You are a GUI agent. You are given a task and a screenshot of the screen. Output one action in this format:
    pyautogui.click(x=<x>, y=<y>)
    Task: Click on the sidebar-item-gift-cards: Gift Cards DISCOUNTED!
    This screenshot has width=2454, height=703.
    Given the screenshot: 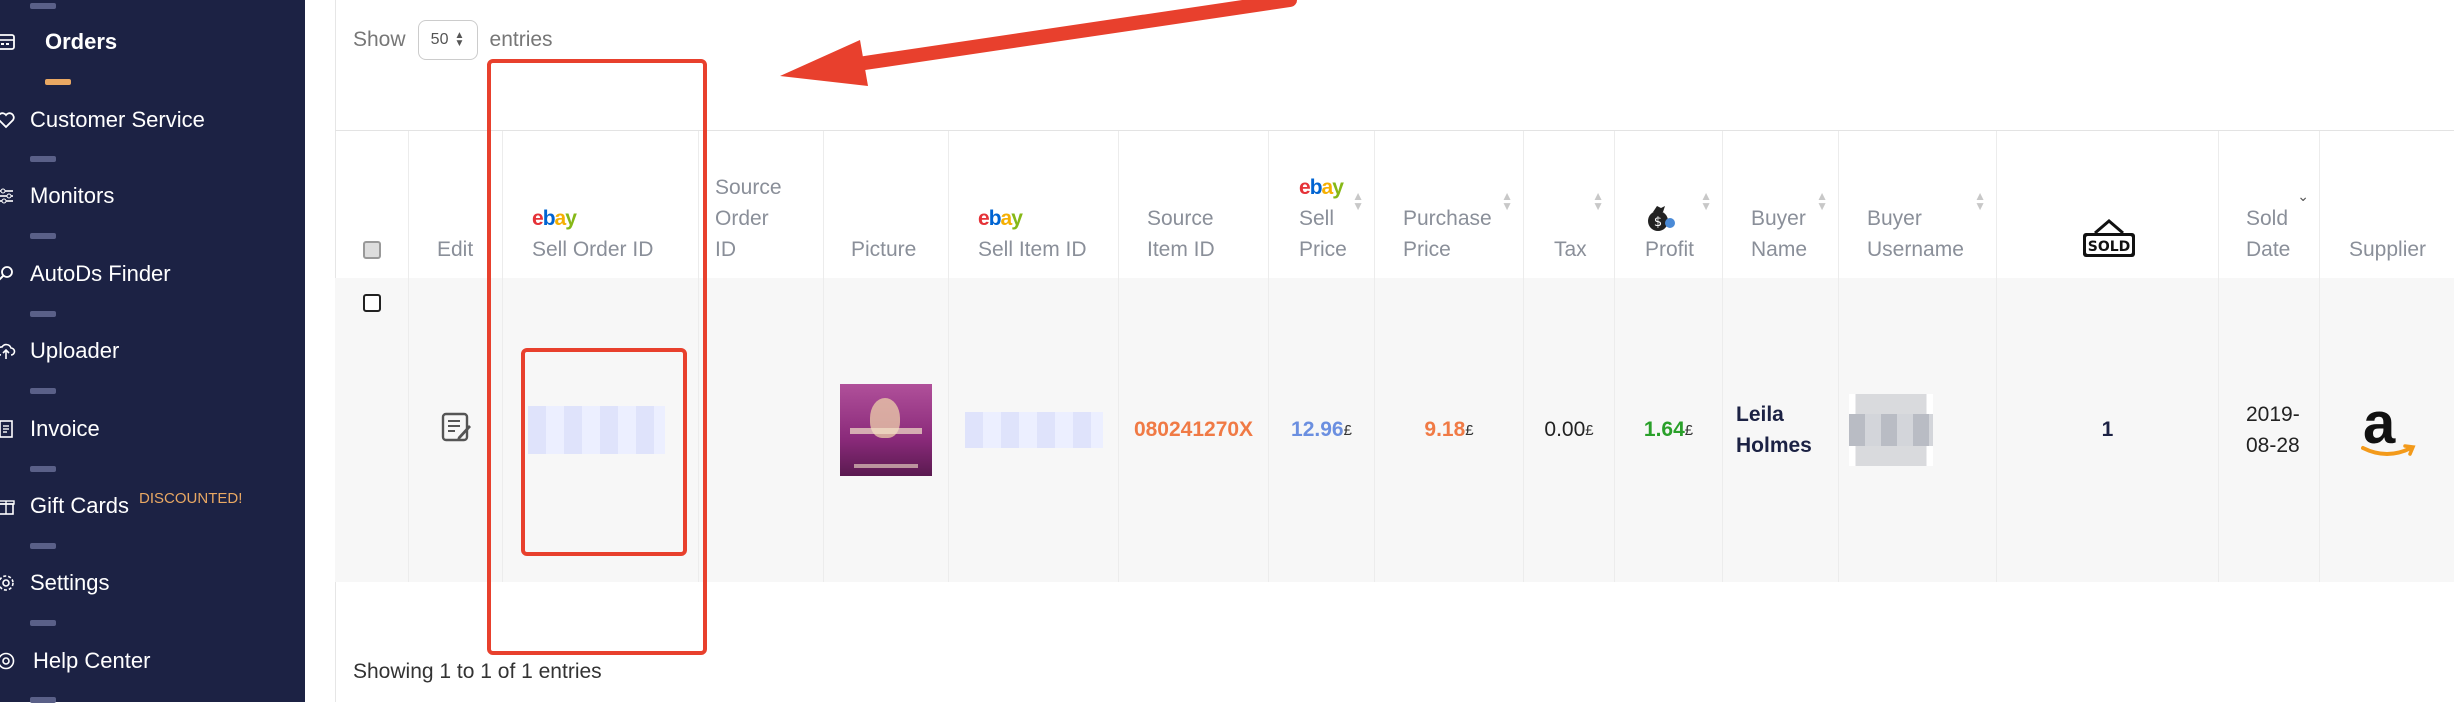 What is the action you would take?
    pyautogui.click(x=152, y=506)
    